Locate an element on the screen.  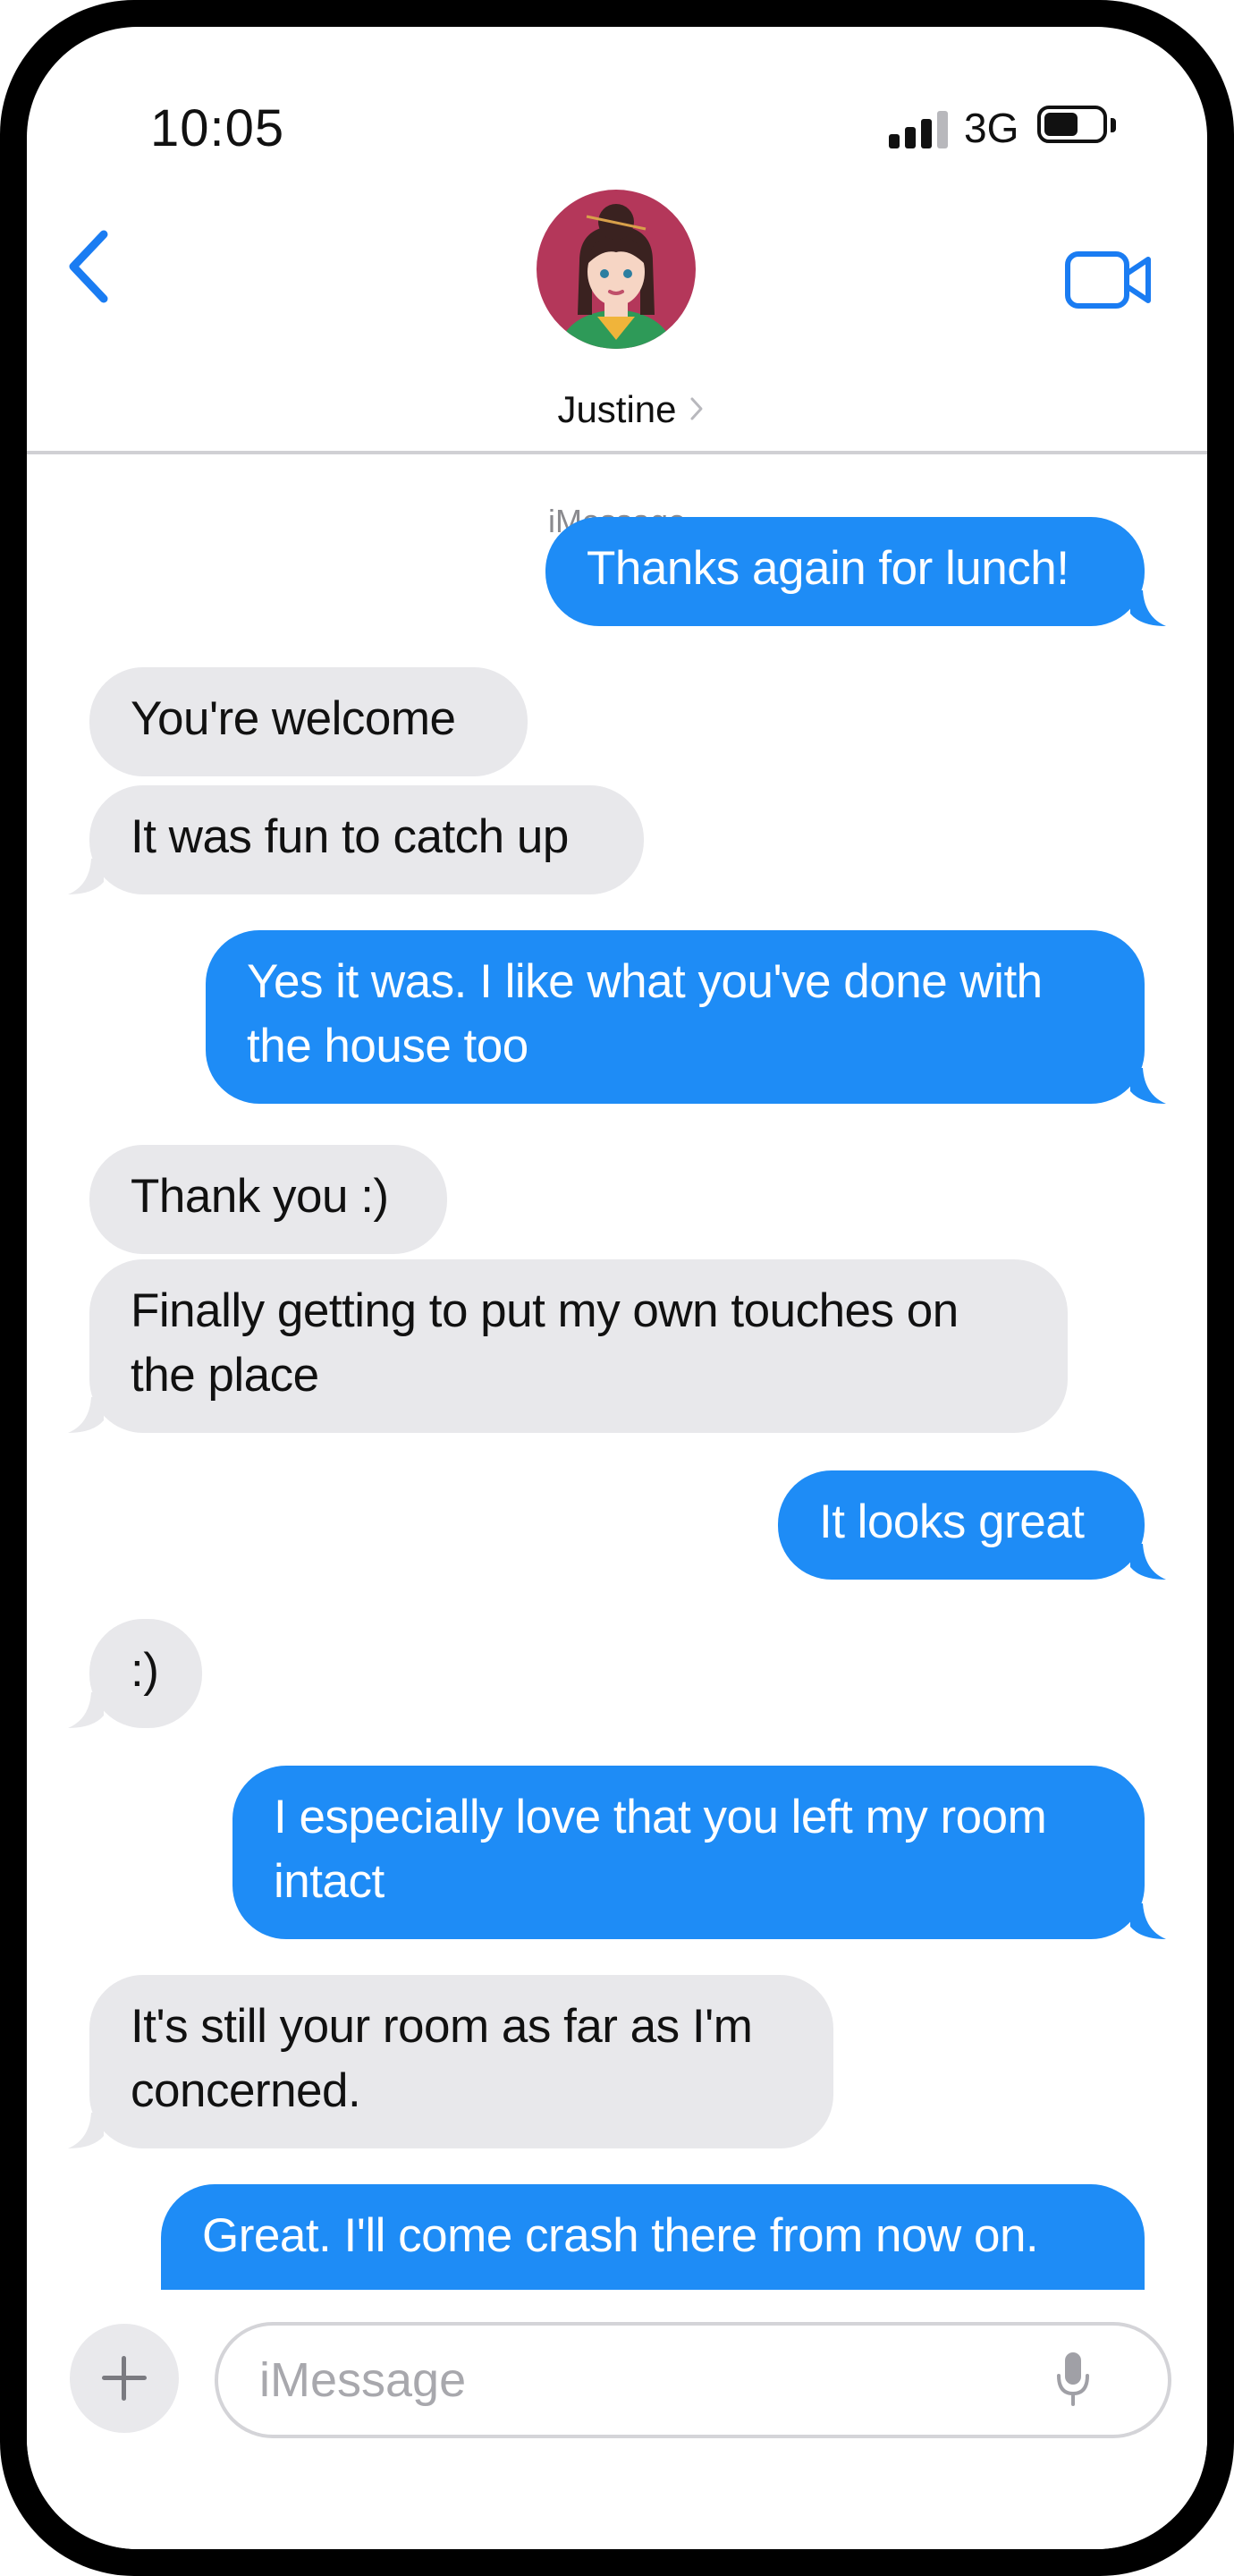
contact-name-button: Justine is located at coordinates (617, 409).